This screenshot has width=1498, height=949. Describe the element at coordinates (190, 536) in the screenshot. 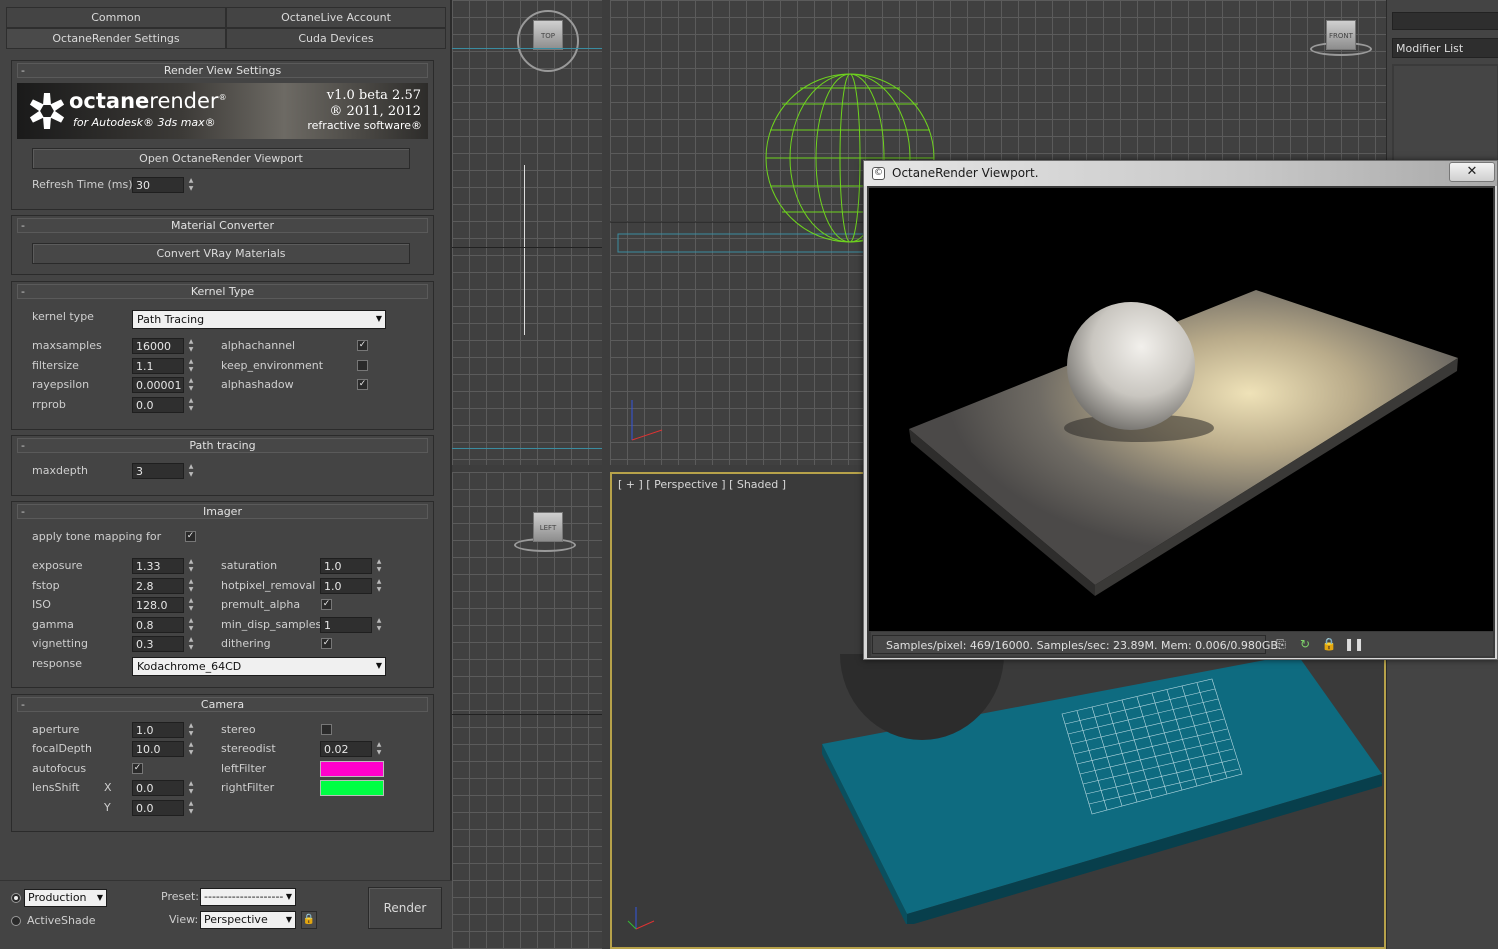

I see `tone-mapping-checkbox: ✓` at that location.